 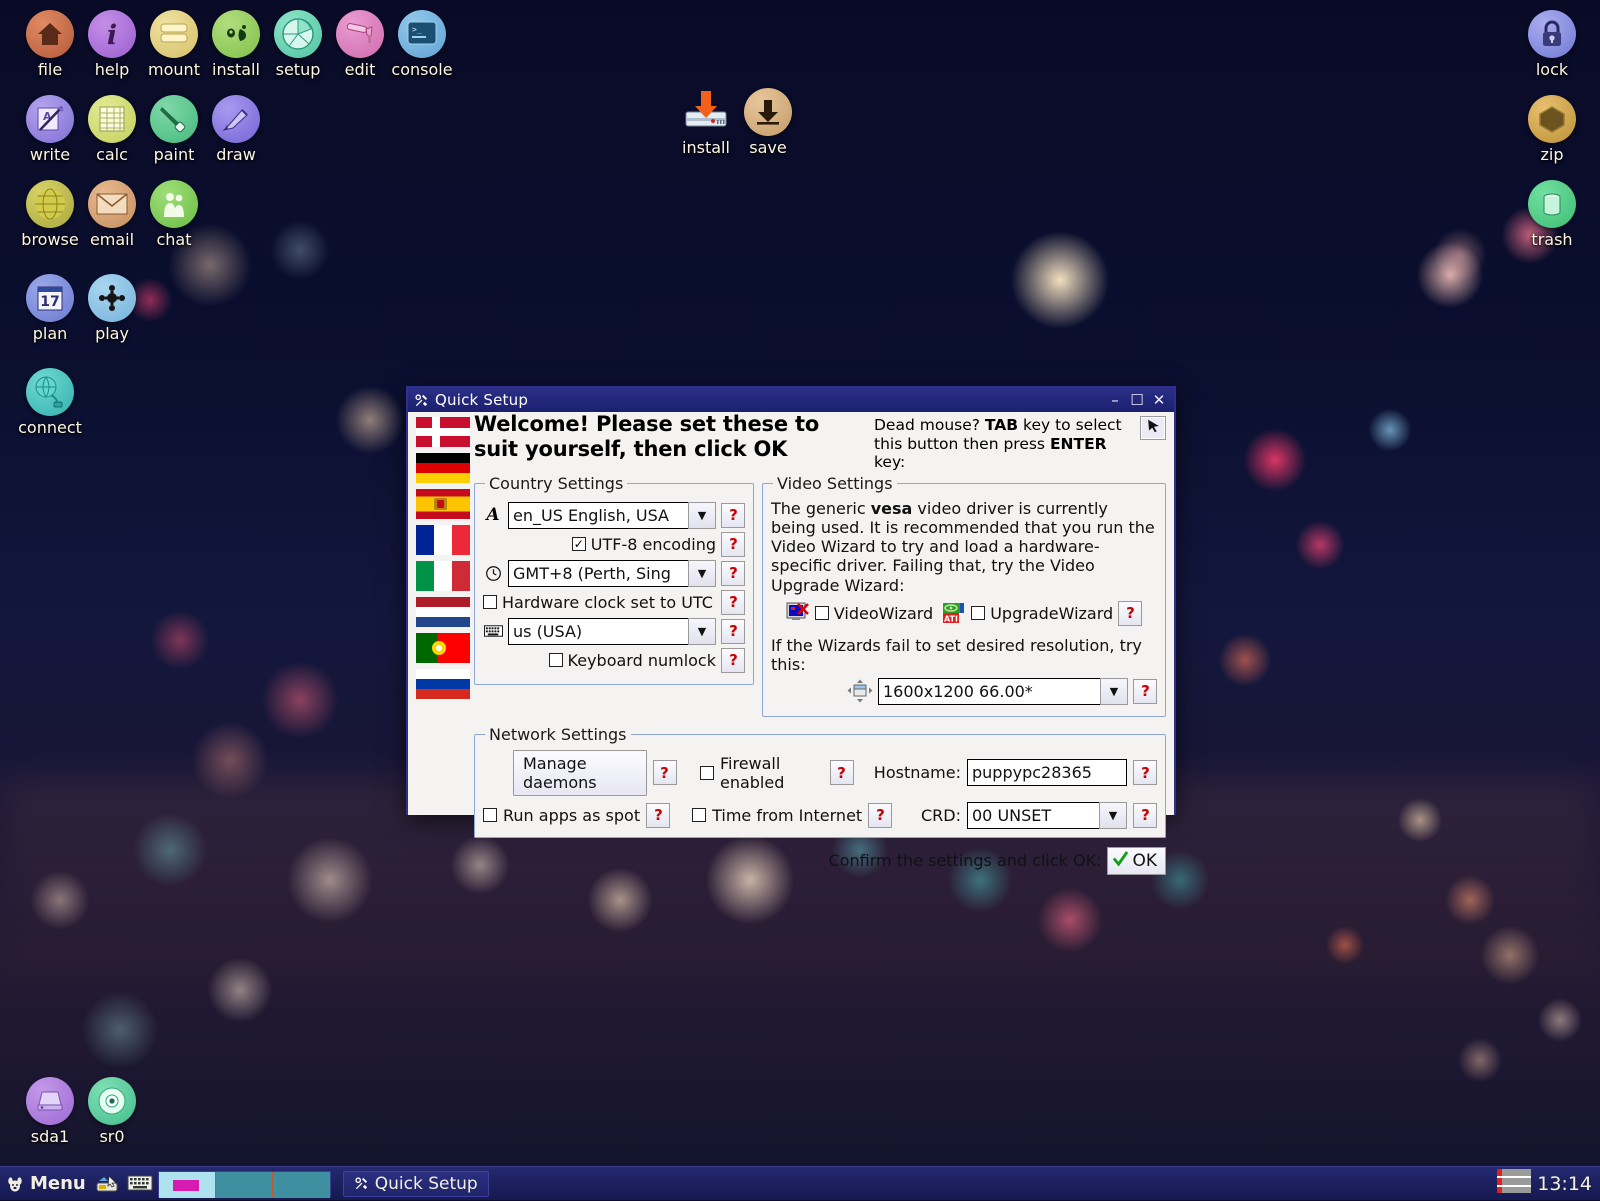 I want to click on video-settings-legend: Video Settings, so click(x=835, y=483).